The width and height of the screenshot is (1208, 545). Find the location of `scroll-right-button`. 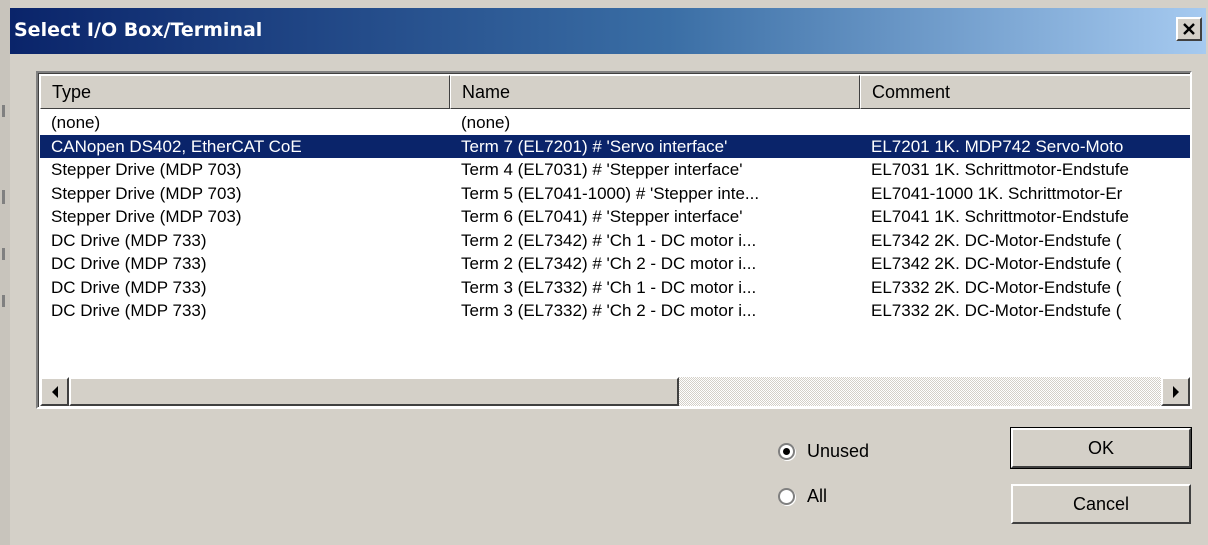

scroll-right-button is located at coordinates (1175, 391).